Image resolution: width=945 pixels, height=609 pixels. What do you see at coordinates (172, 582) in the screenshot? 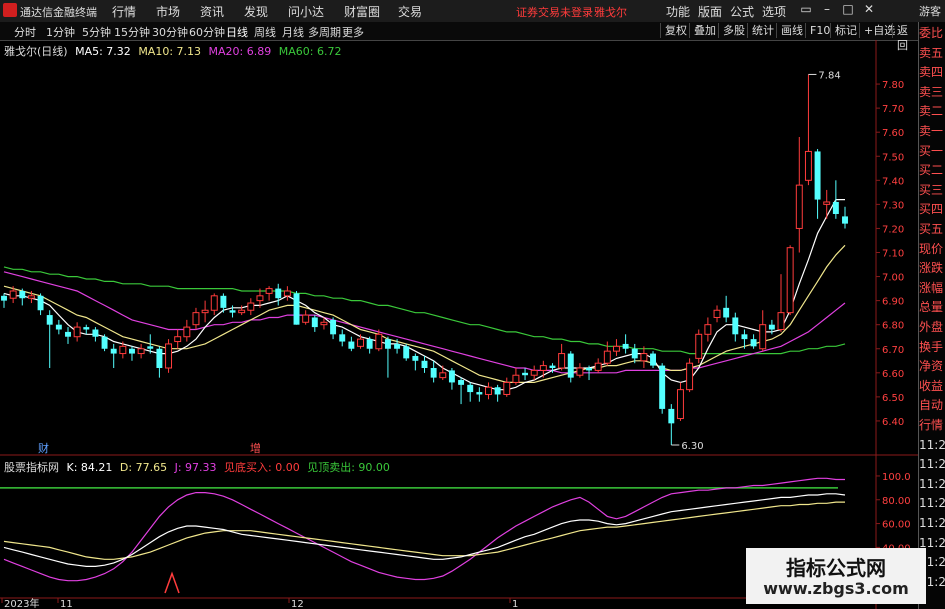
I see `buy-signal-spike` at bounding box center [172, 582].